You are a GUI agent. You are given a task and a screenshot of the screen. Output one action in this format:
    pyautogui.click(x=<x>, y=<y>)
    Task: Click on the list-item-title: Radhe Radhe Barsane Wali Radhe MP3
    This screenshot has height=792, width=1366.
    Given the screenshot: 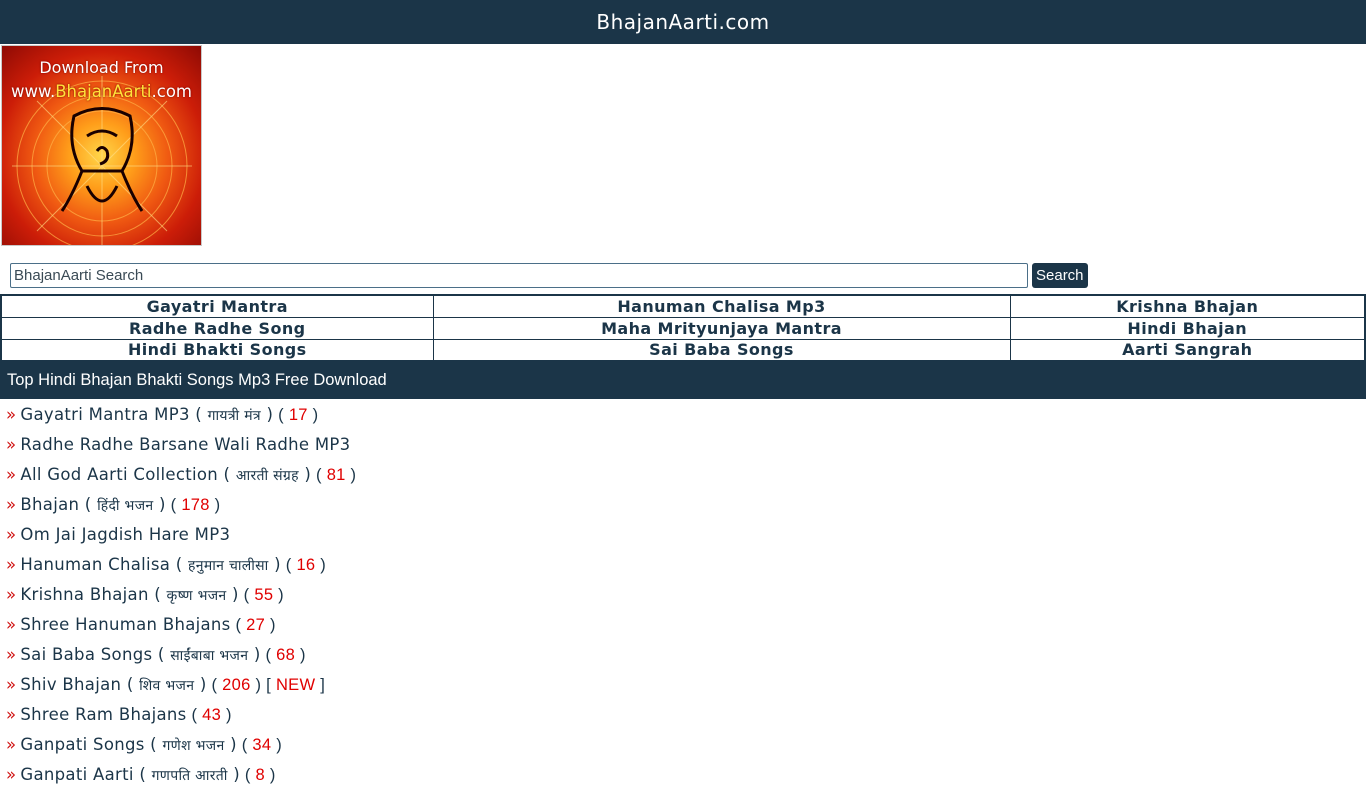 What is the action you would take?
    pyautogui.click(x=185, y=444)
    